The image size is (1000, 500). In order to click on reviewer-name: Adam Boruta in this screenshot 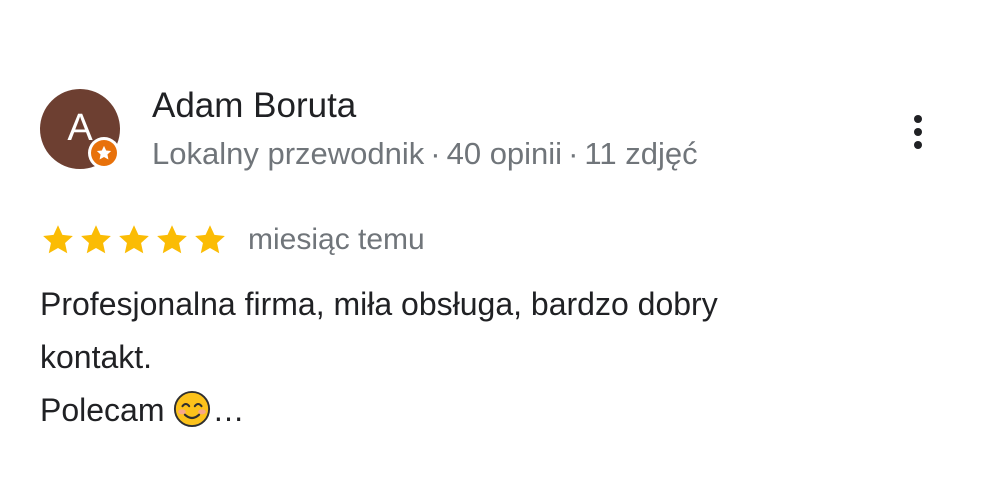, I will do `click(254, 106)`.